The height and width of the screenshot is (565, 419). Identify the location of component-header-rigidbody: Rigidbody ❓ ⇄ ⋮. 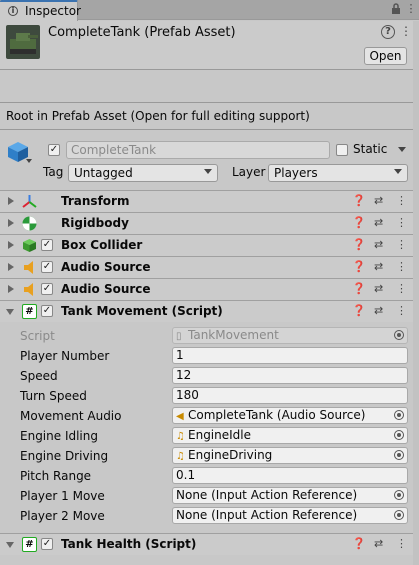
(209, 223).